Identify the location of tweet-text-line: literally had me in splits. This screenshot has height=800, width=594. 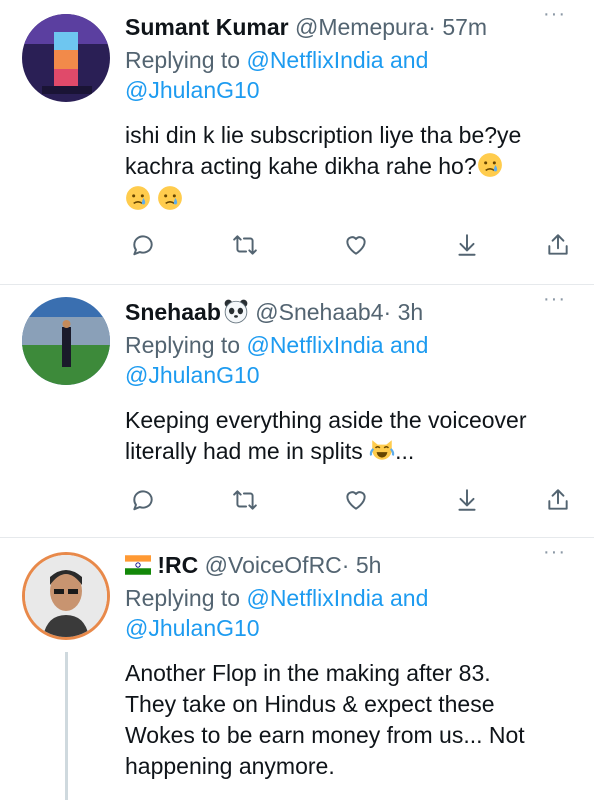
(244, 451).